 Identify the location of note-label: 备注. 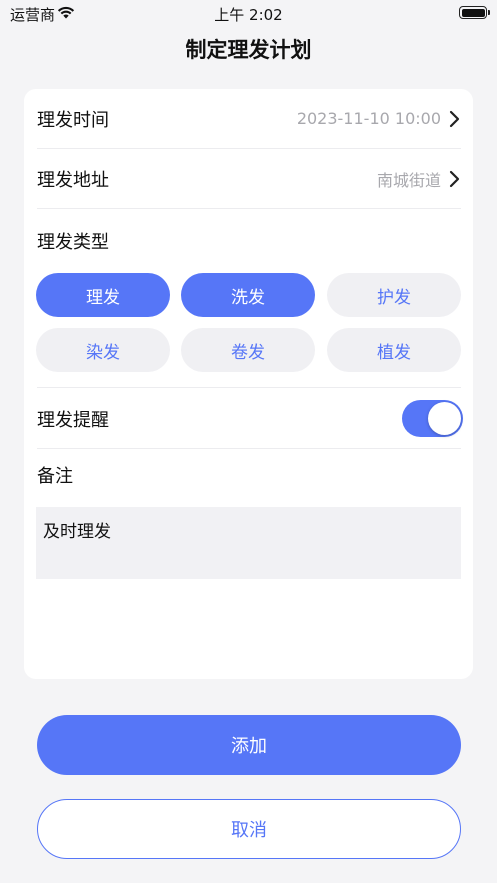
(55, 476).